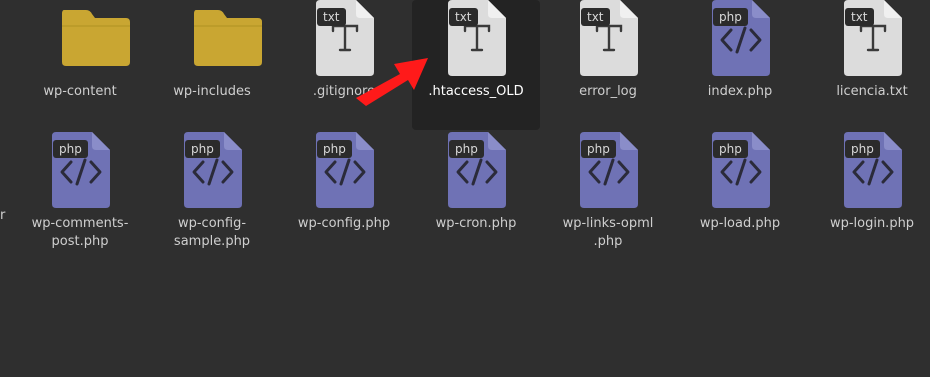 The width and height of the screenshot is (930, 377). I want to click on file-item-wp-links-opml-php: php wp-links-opml .php, so click(608, 197).